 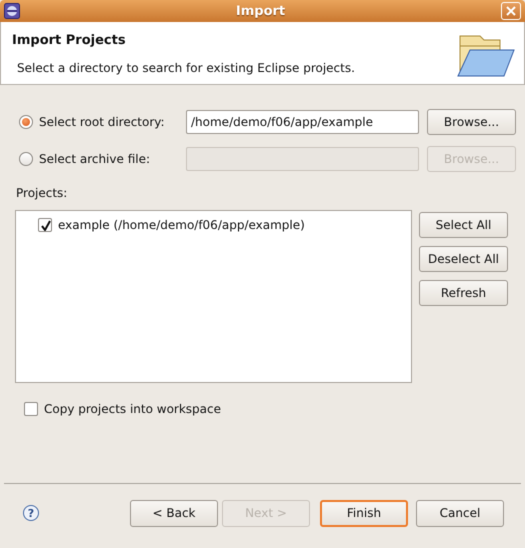 I want to click on close-icon, so click(x=511, y=11).